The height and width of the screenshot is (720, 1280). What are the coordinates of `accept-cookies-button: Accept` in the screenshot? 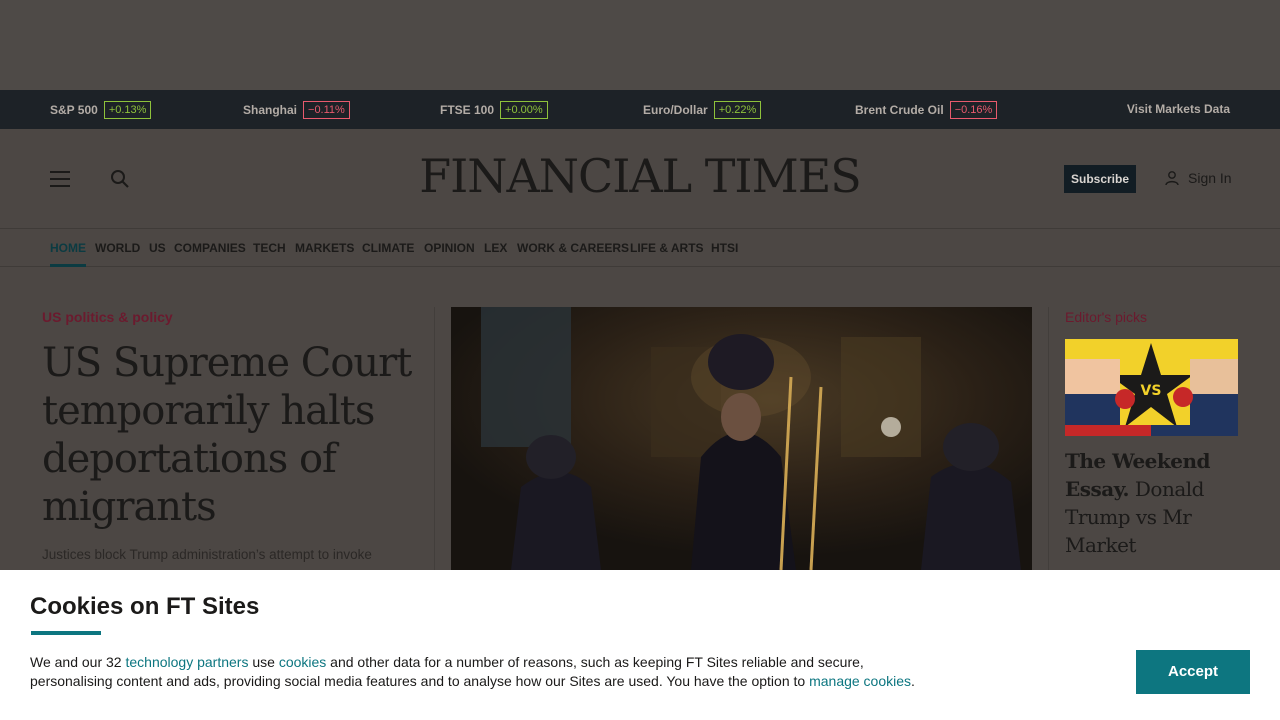 It's located at (1193, 672).